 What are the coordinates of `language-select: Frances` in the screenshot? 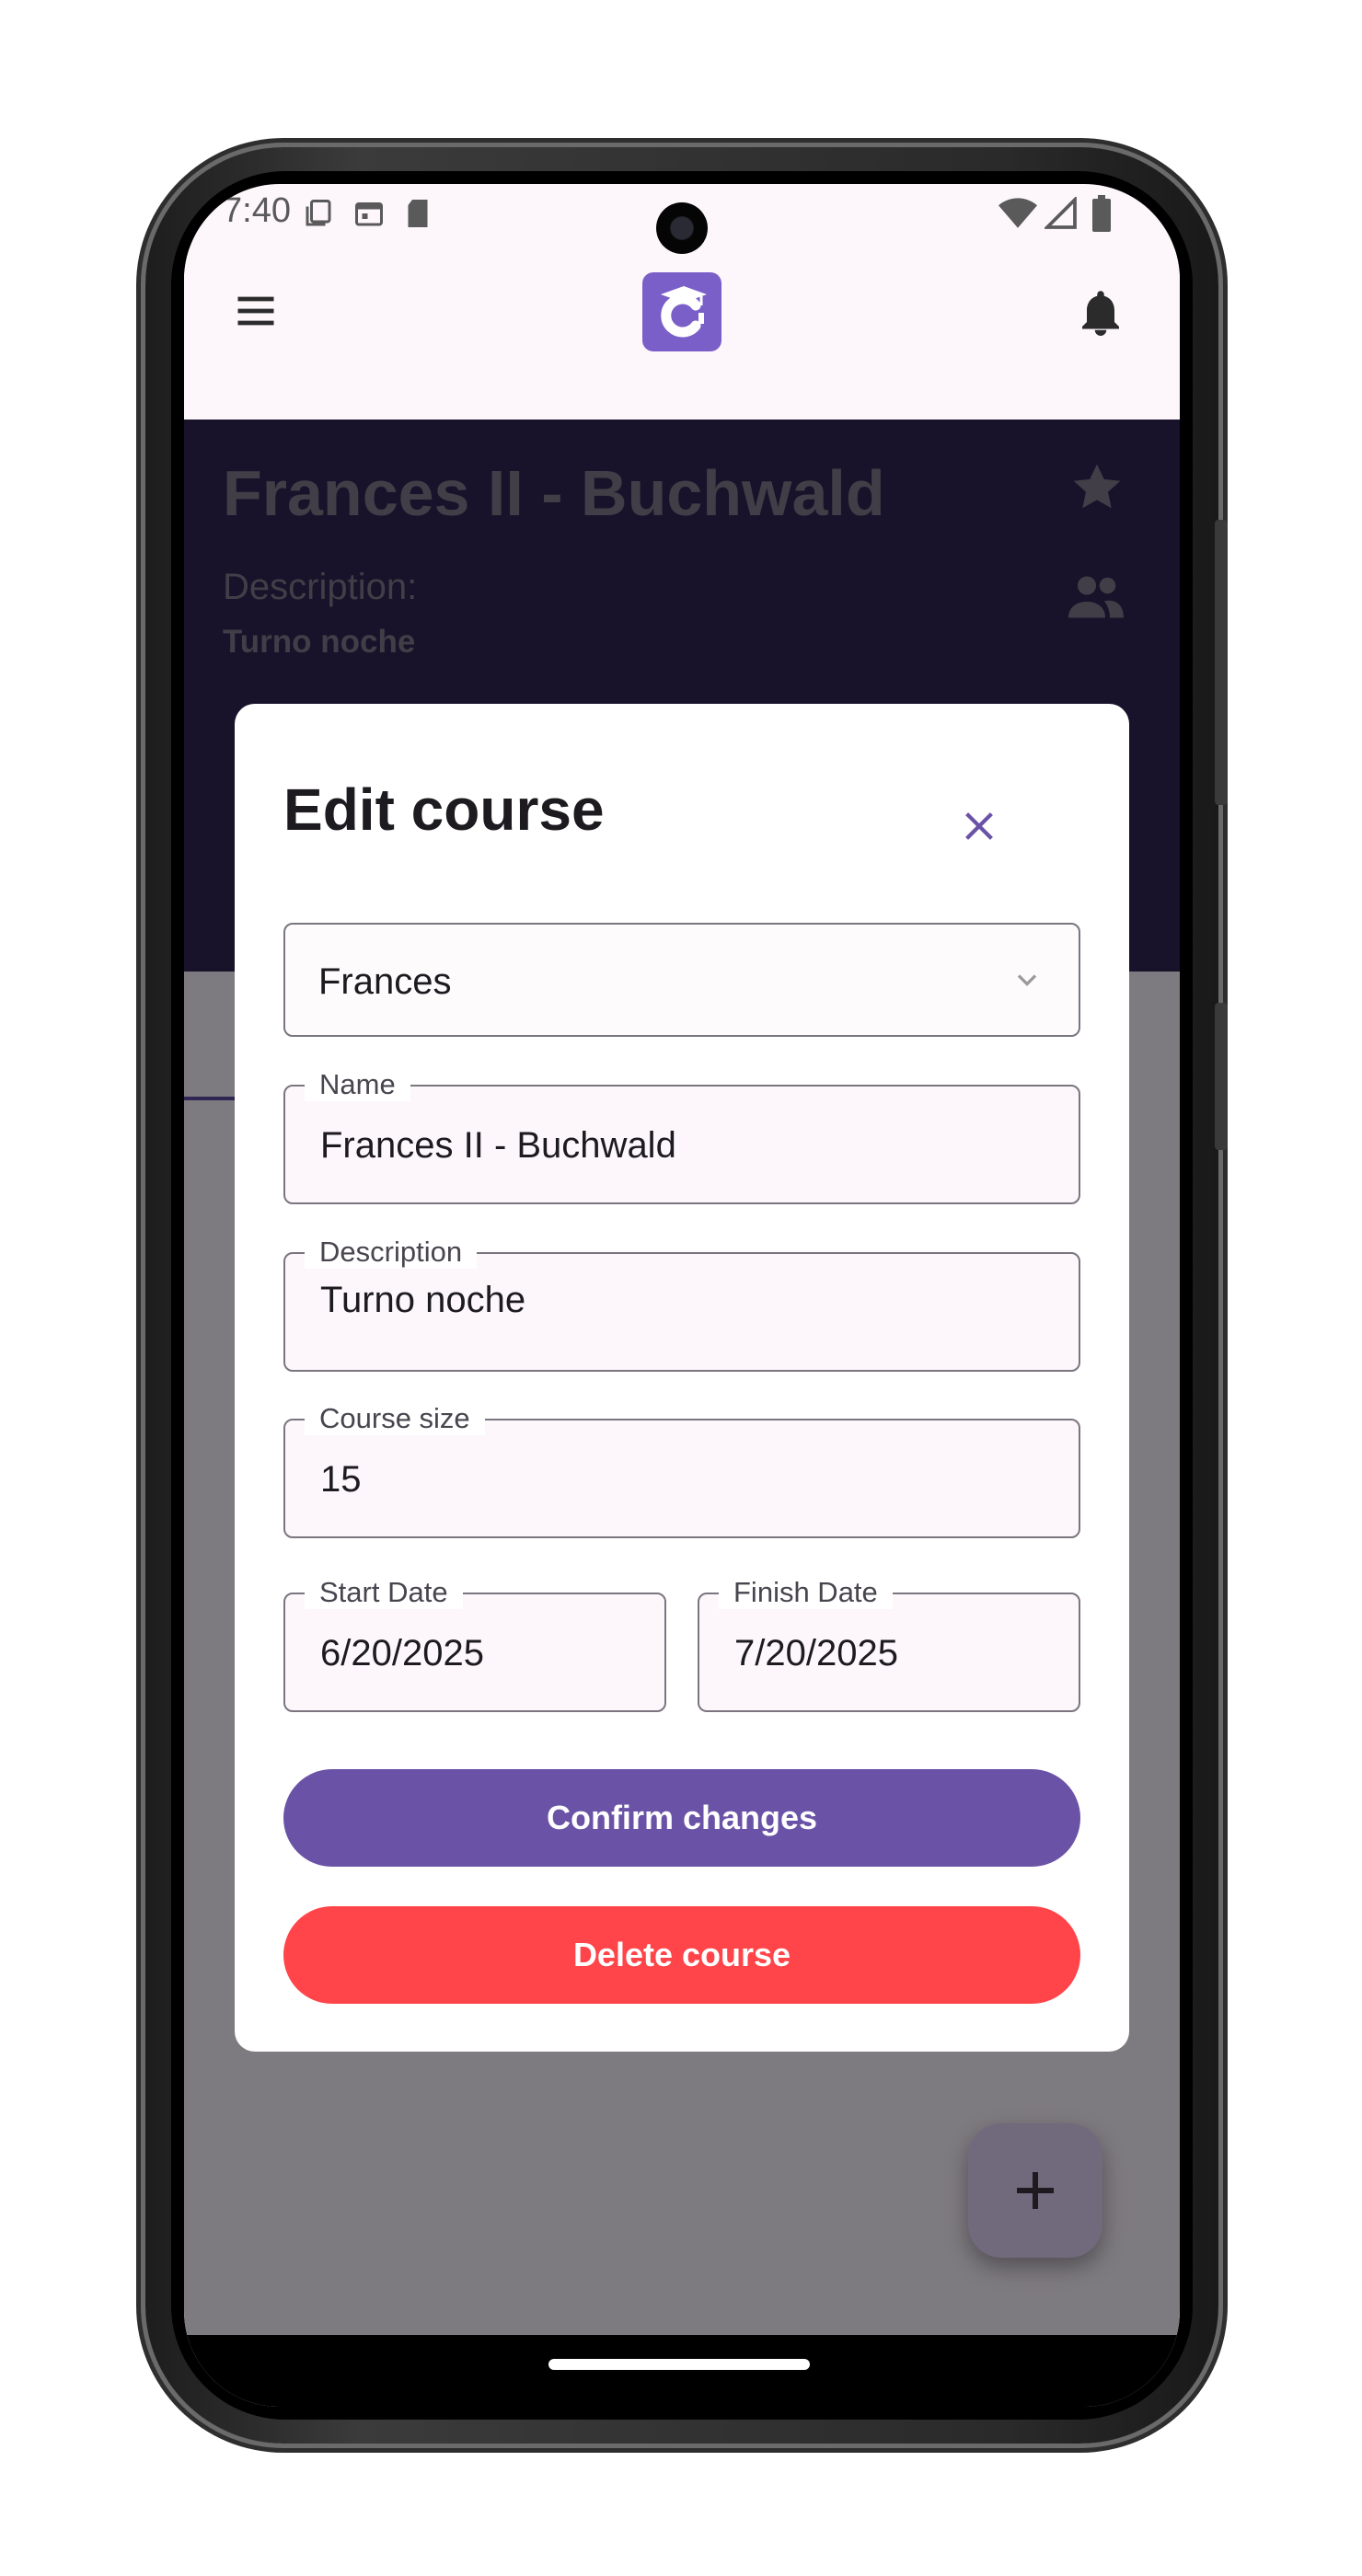 It's located at (681, 980).